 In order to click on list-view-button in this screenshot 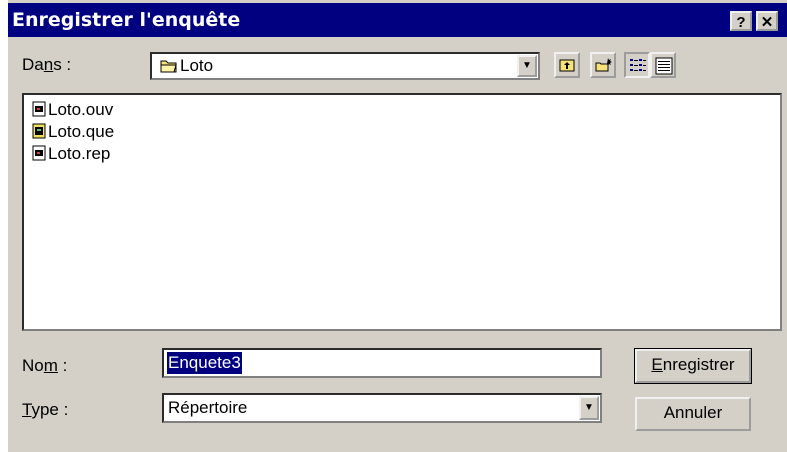, I will do `click(637, 65)`.